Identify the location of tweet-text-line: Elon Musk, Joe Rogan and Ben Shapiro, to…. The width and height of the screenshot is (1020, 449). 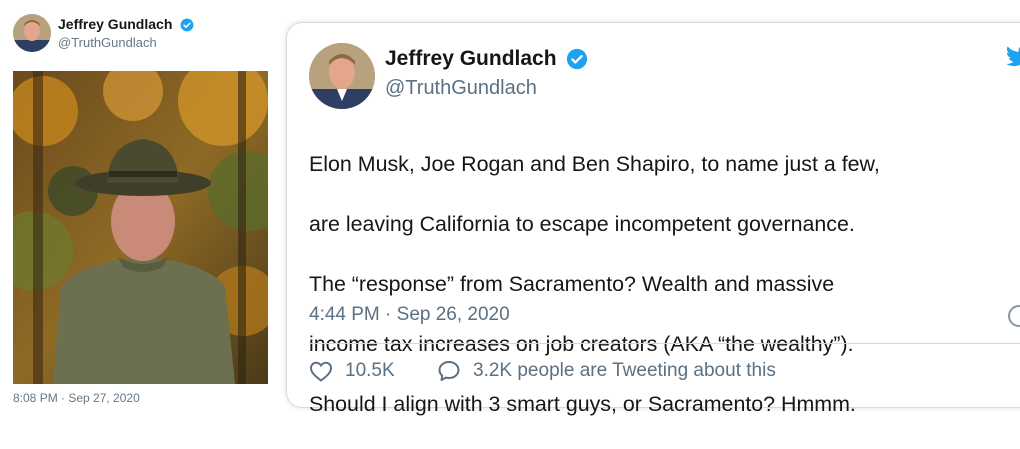
(594, 164).